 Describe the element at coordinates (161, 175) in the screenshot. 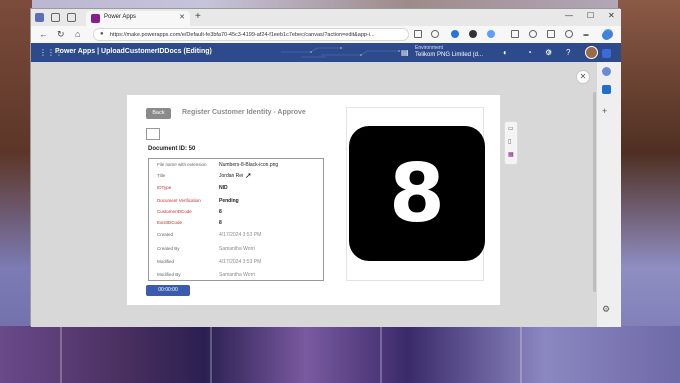

I see `field-label: Title` at that location.